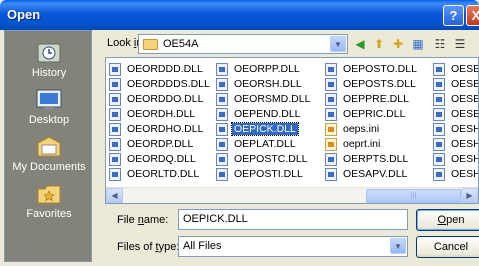 The height and width of the screenshot is (266, 479). Describe the element at coordinates (239, 15) in the screenshot. I see `title-bar: Open ? X` at that location.